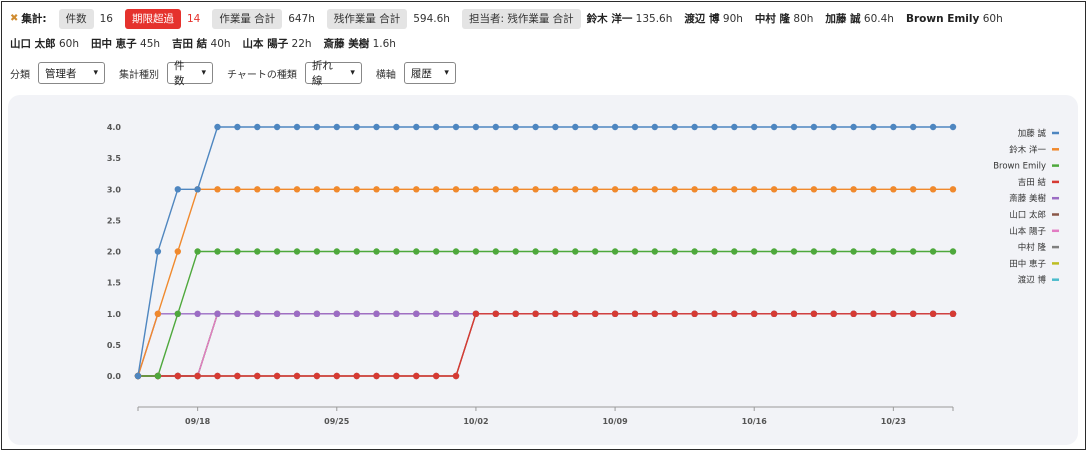  I want to click on chart-type-select: 折れ線 ▾, so click(333, 73).